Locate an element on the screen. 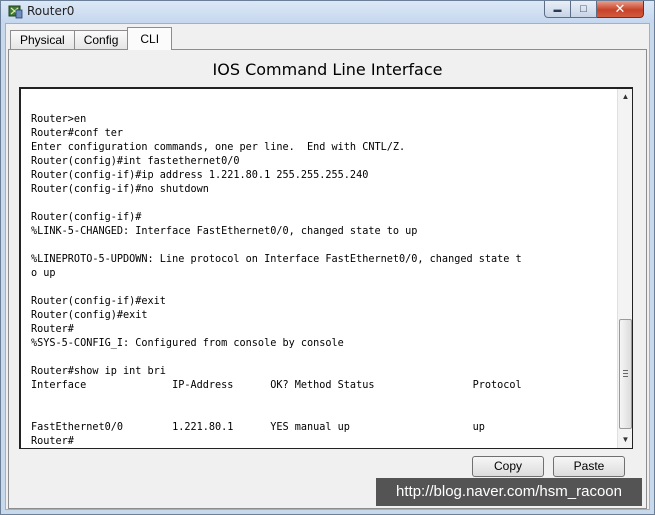 This screenshot has height=515, width=655. terminal-line: Router(config-if)#no shutdown is located at coordinates (120, 189).